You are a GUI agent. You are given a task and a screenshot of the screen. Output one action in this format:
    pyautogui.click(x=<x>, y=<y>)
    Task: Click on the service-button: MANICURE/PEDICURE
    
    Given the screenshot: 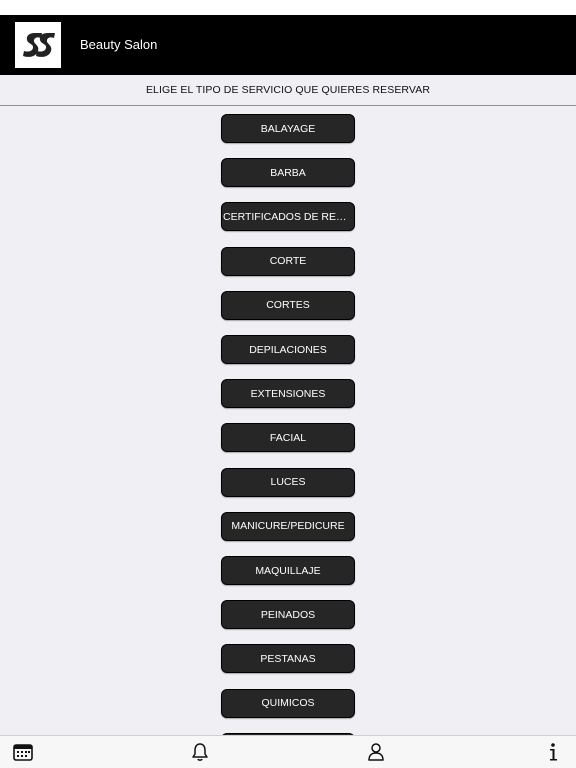 What is the action you would take?
    pyautogui.click(x=288, y=526)
    